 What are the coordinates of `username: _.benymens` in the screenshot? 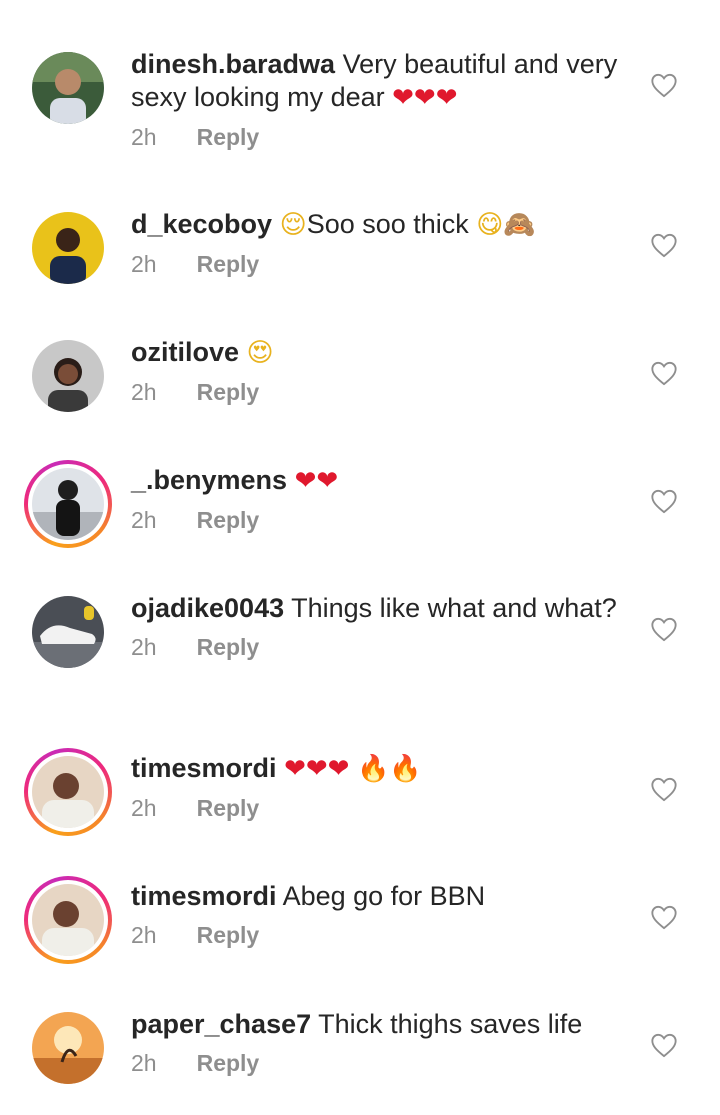 It's located at (209, 480).